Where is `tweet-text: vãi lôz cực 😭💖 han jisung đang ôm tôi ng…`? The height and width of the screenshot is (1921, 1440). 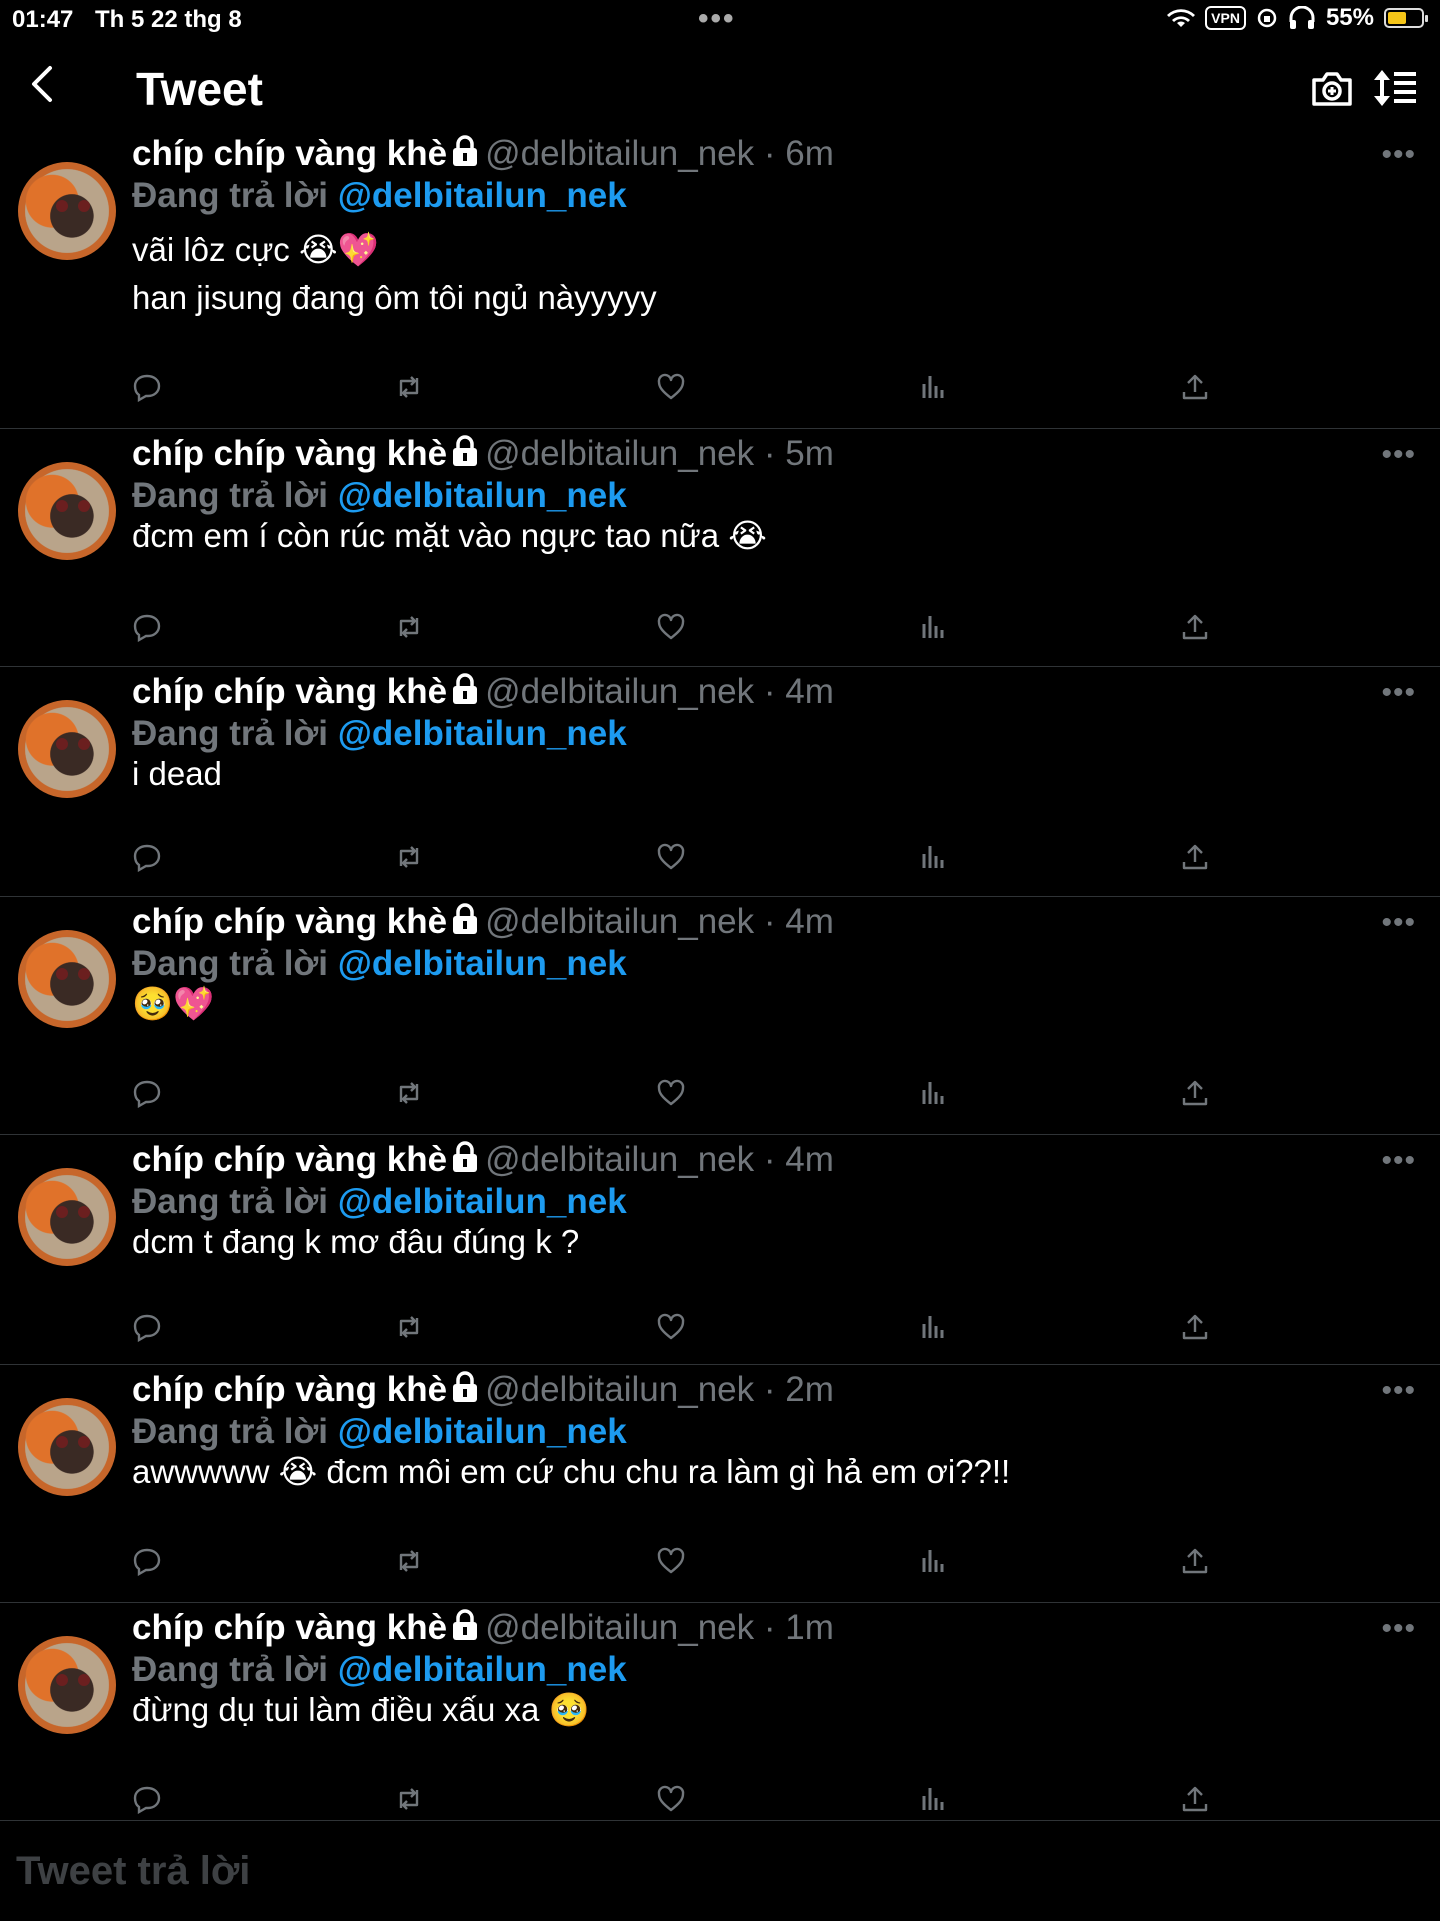
tweet-text: vãi lôz cực 😭💖 han jisung đang ôm tôi ng… is located at coordinates (394, 273).